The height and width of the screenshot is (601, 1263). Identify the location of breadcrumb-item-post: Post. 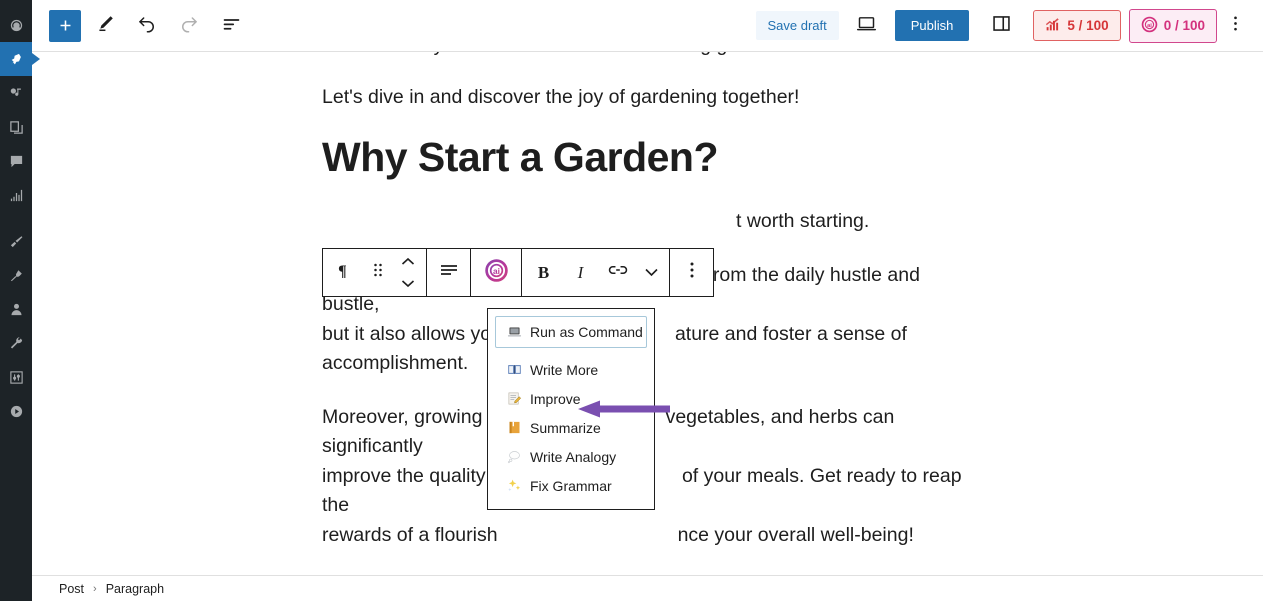
(71, 589).